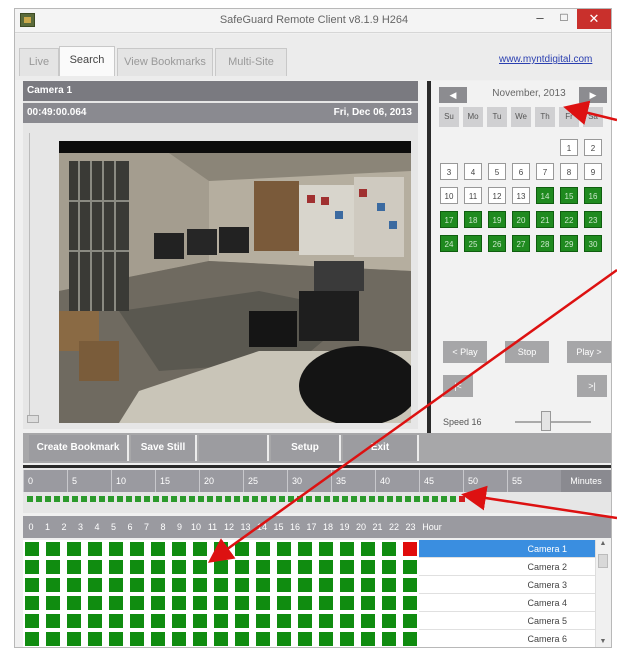 The width and height of the screenshot is (617, 654). What do you see at coordinates (234, 448) in the screenshot?
I see `blank-button` at bounding box center [234, 448].